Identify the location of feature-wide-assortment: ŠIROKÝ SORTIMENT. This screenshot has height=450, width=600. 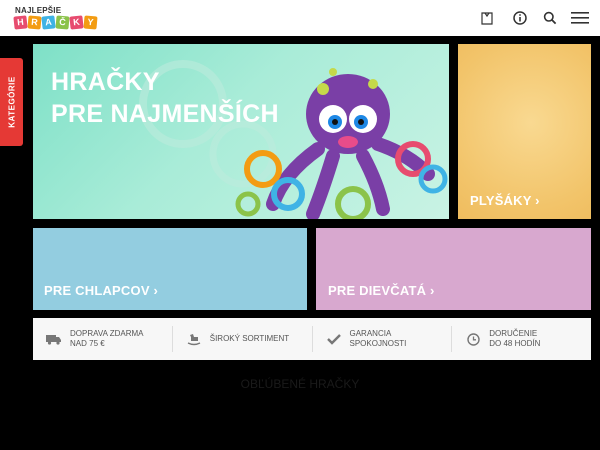
(243, 339).